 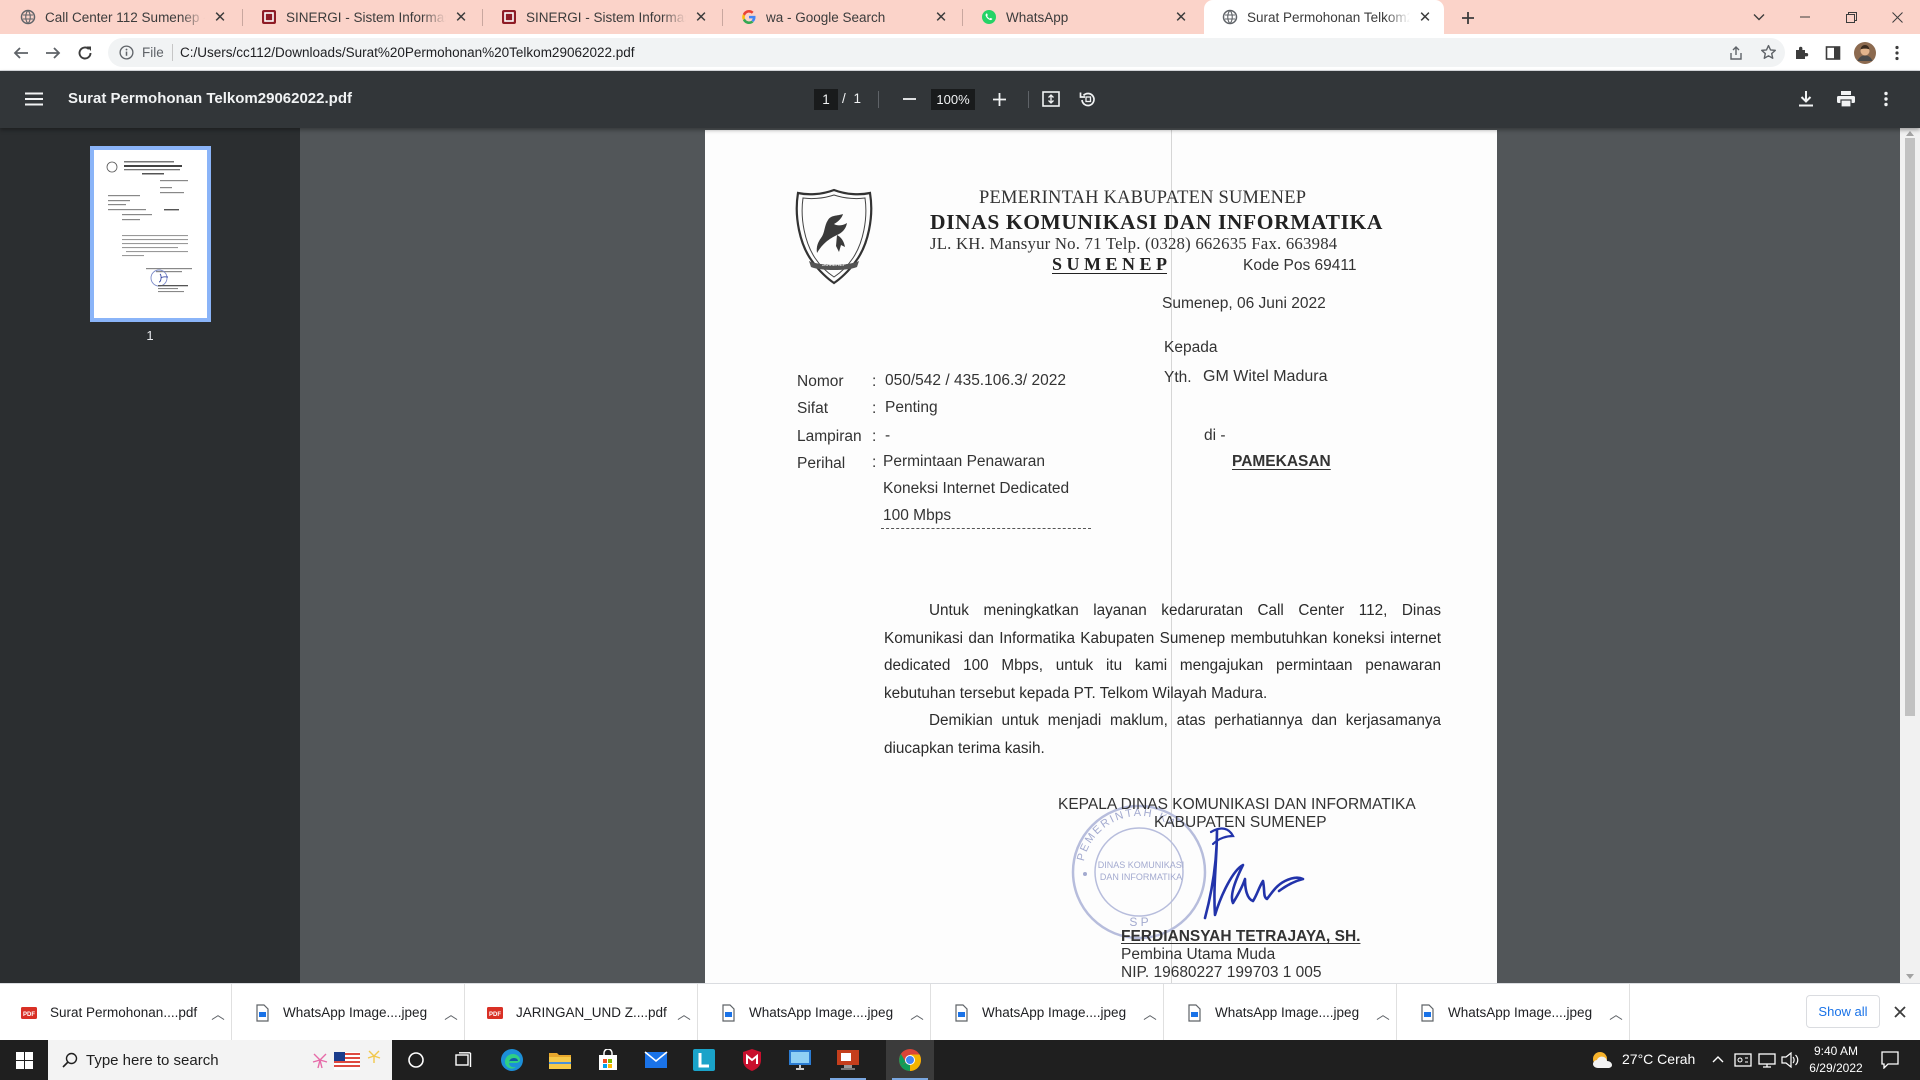 I want to click on download-button, so click(x=1806, y=99).